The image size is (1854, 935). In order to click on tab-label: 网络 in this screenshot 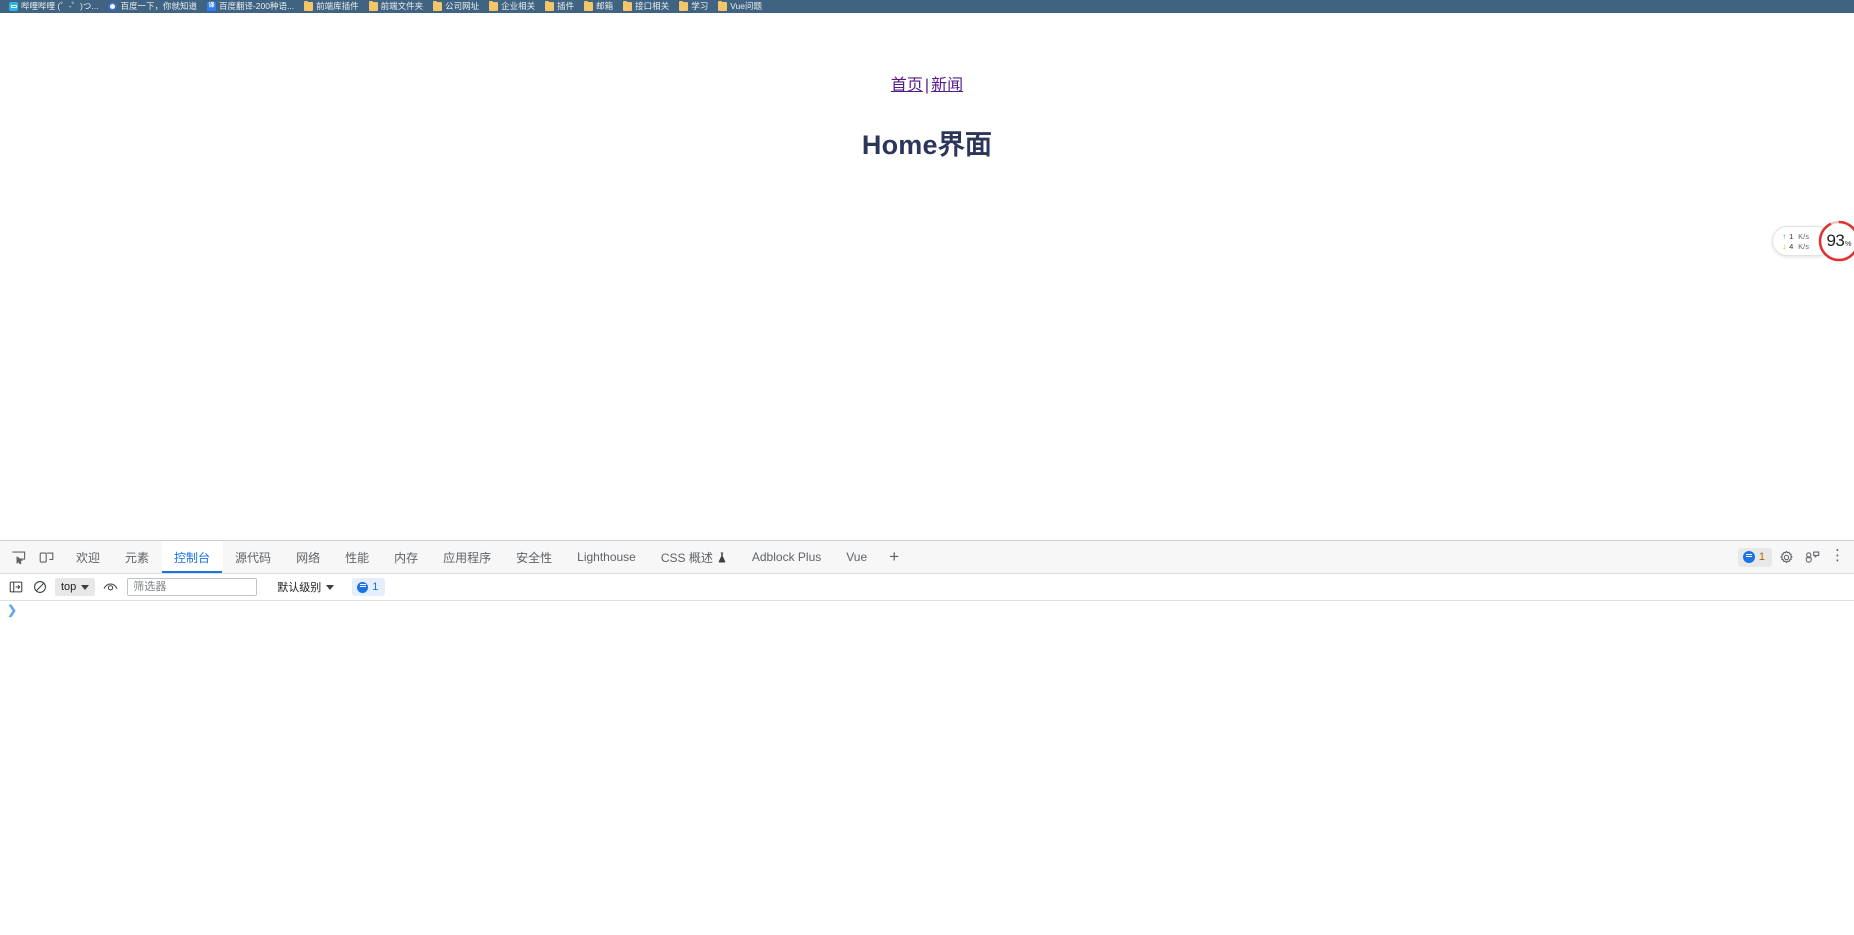, I will do `click(308, 557)`.